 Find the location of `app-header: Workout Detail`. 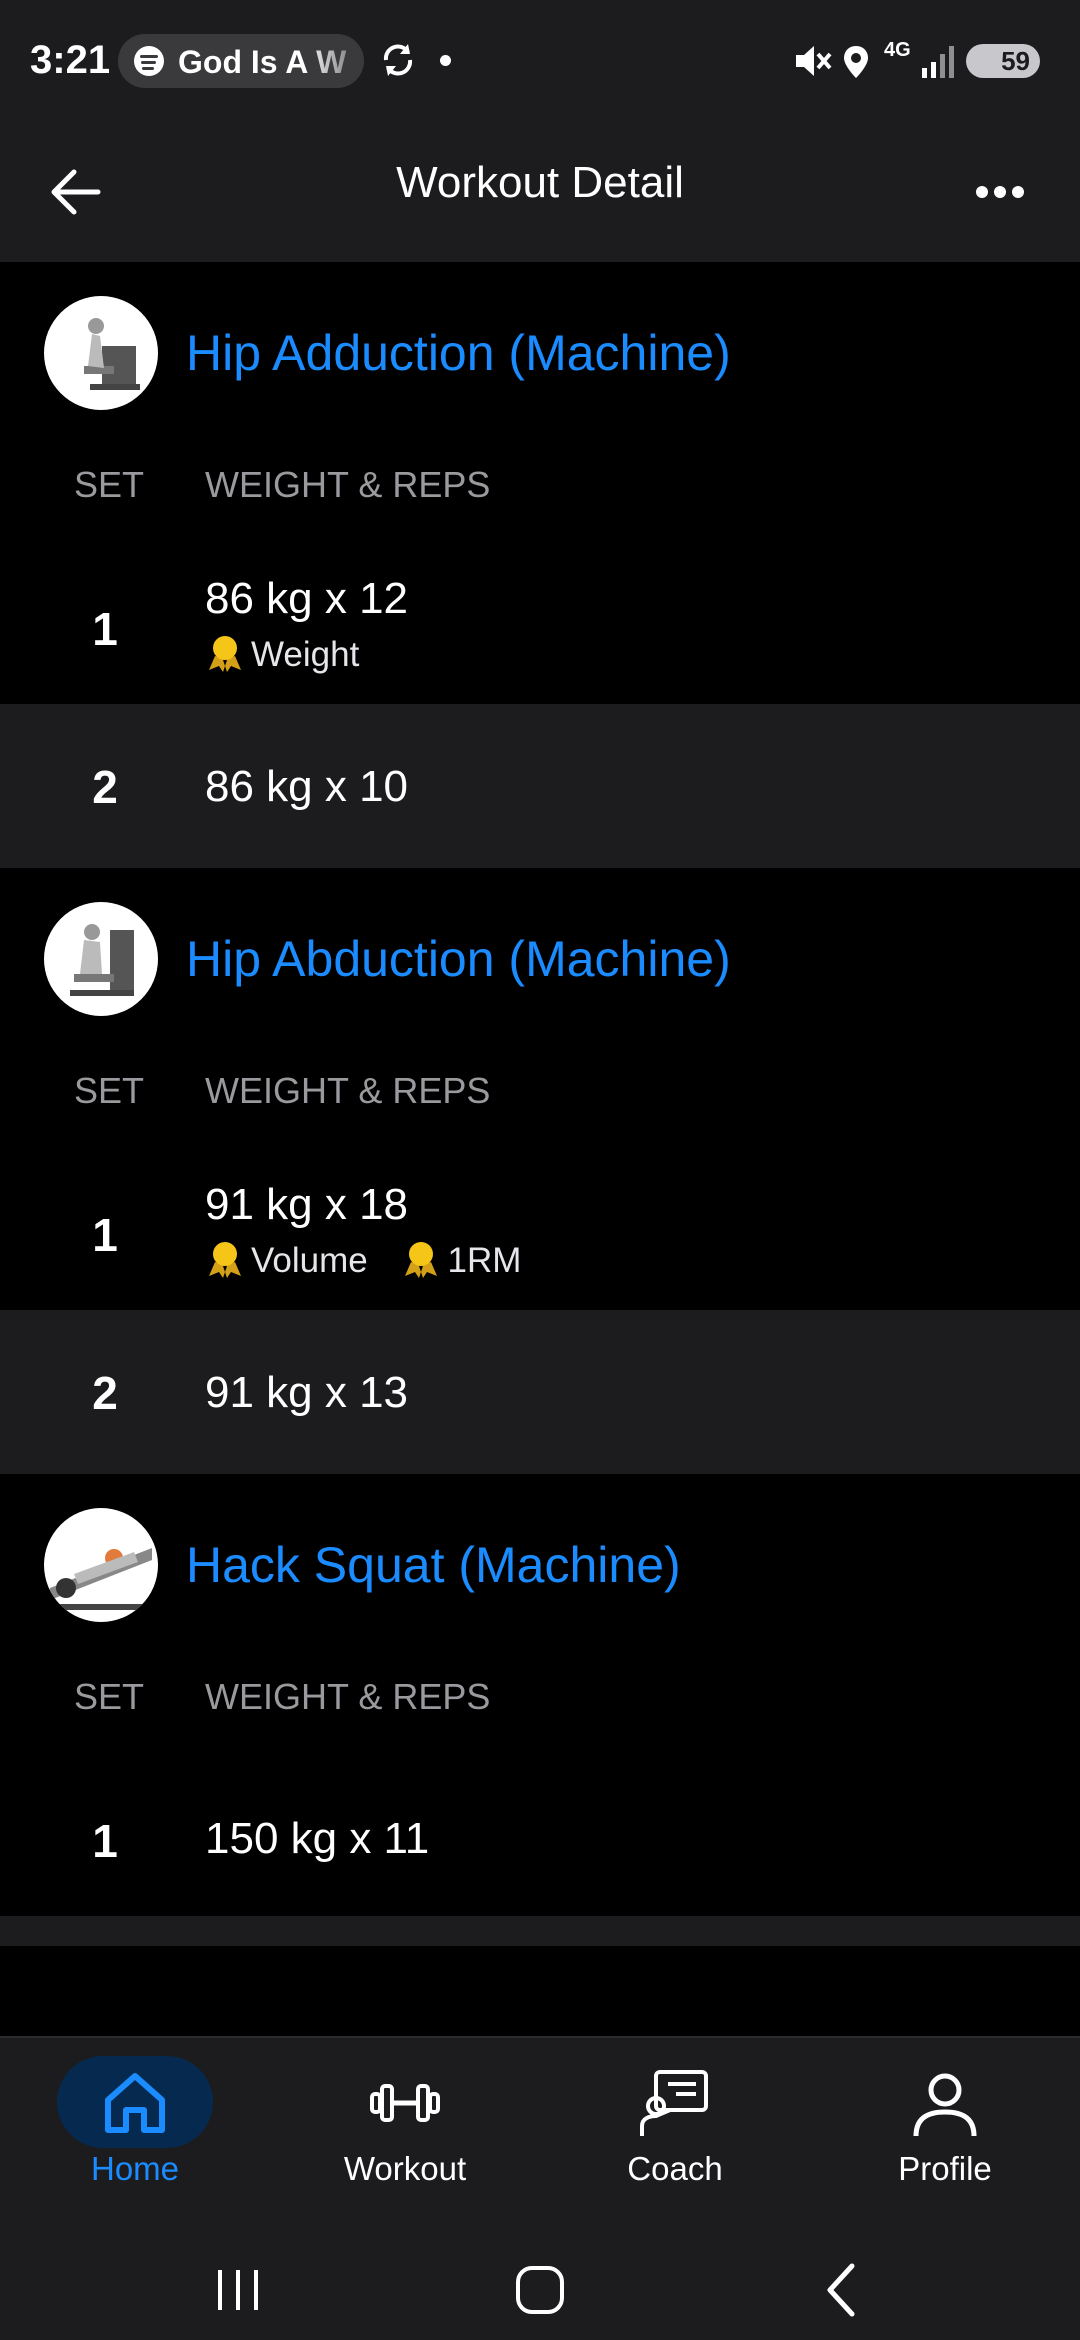

app-header: Workout Detail is located at coordinates (540, 191).